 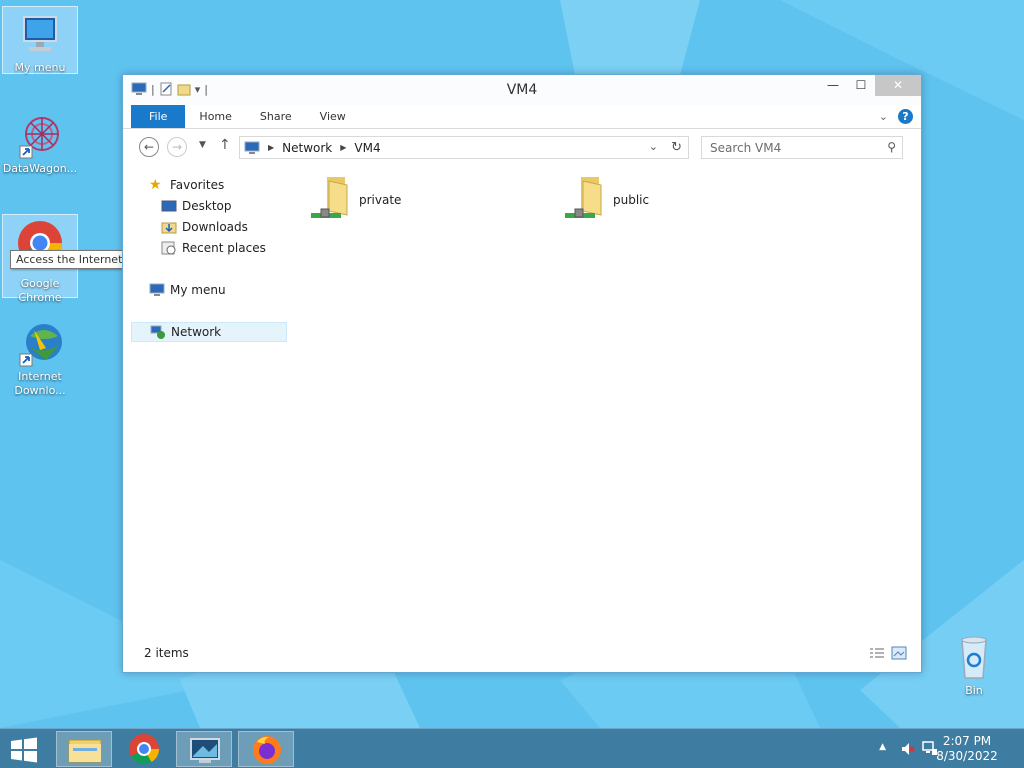 I want to click on recent-locations-icon: ▼, so click(x=202, y=145).